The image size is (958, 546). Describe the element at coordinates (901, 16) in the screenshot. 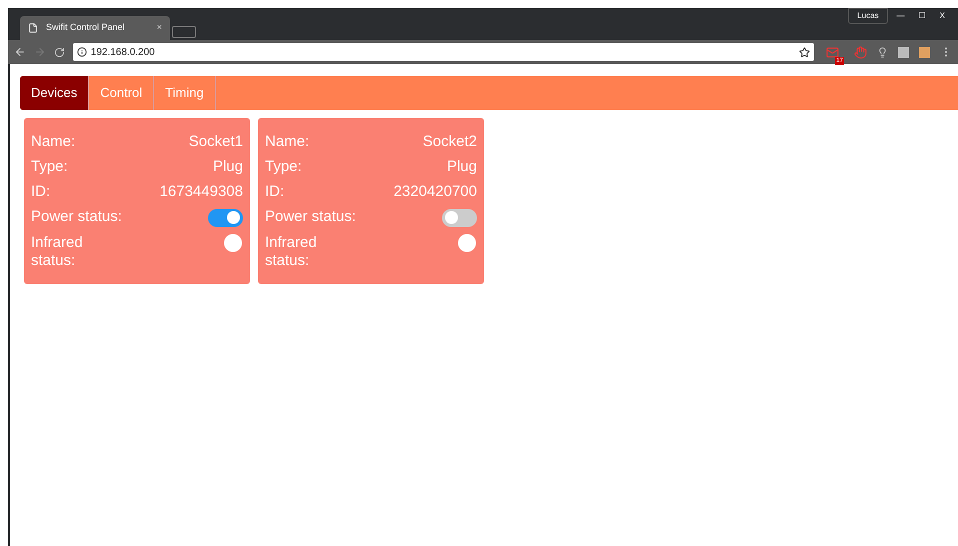

I see `window-control: —` at that location.